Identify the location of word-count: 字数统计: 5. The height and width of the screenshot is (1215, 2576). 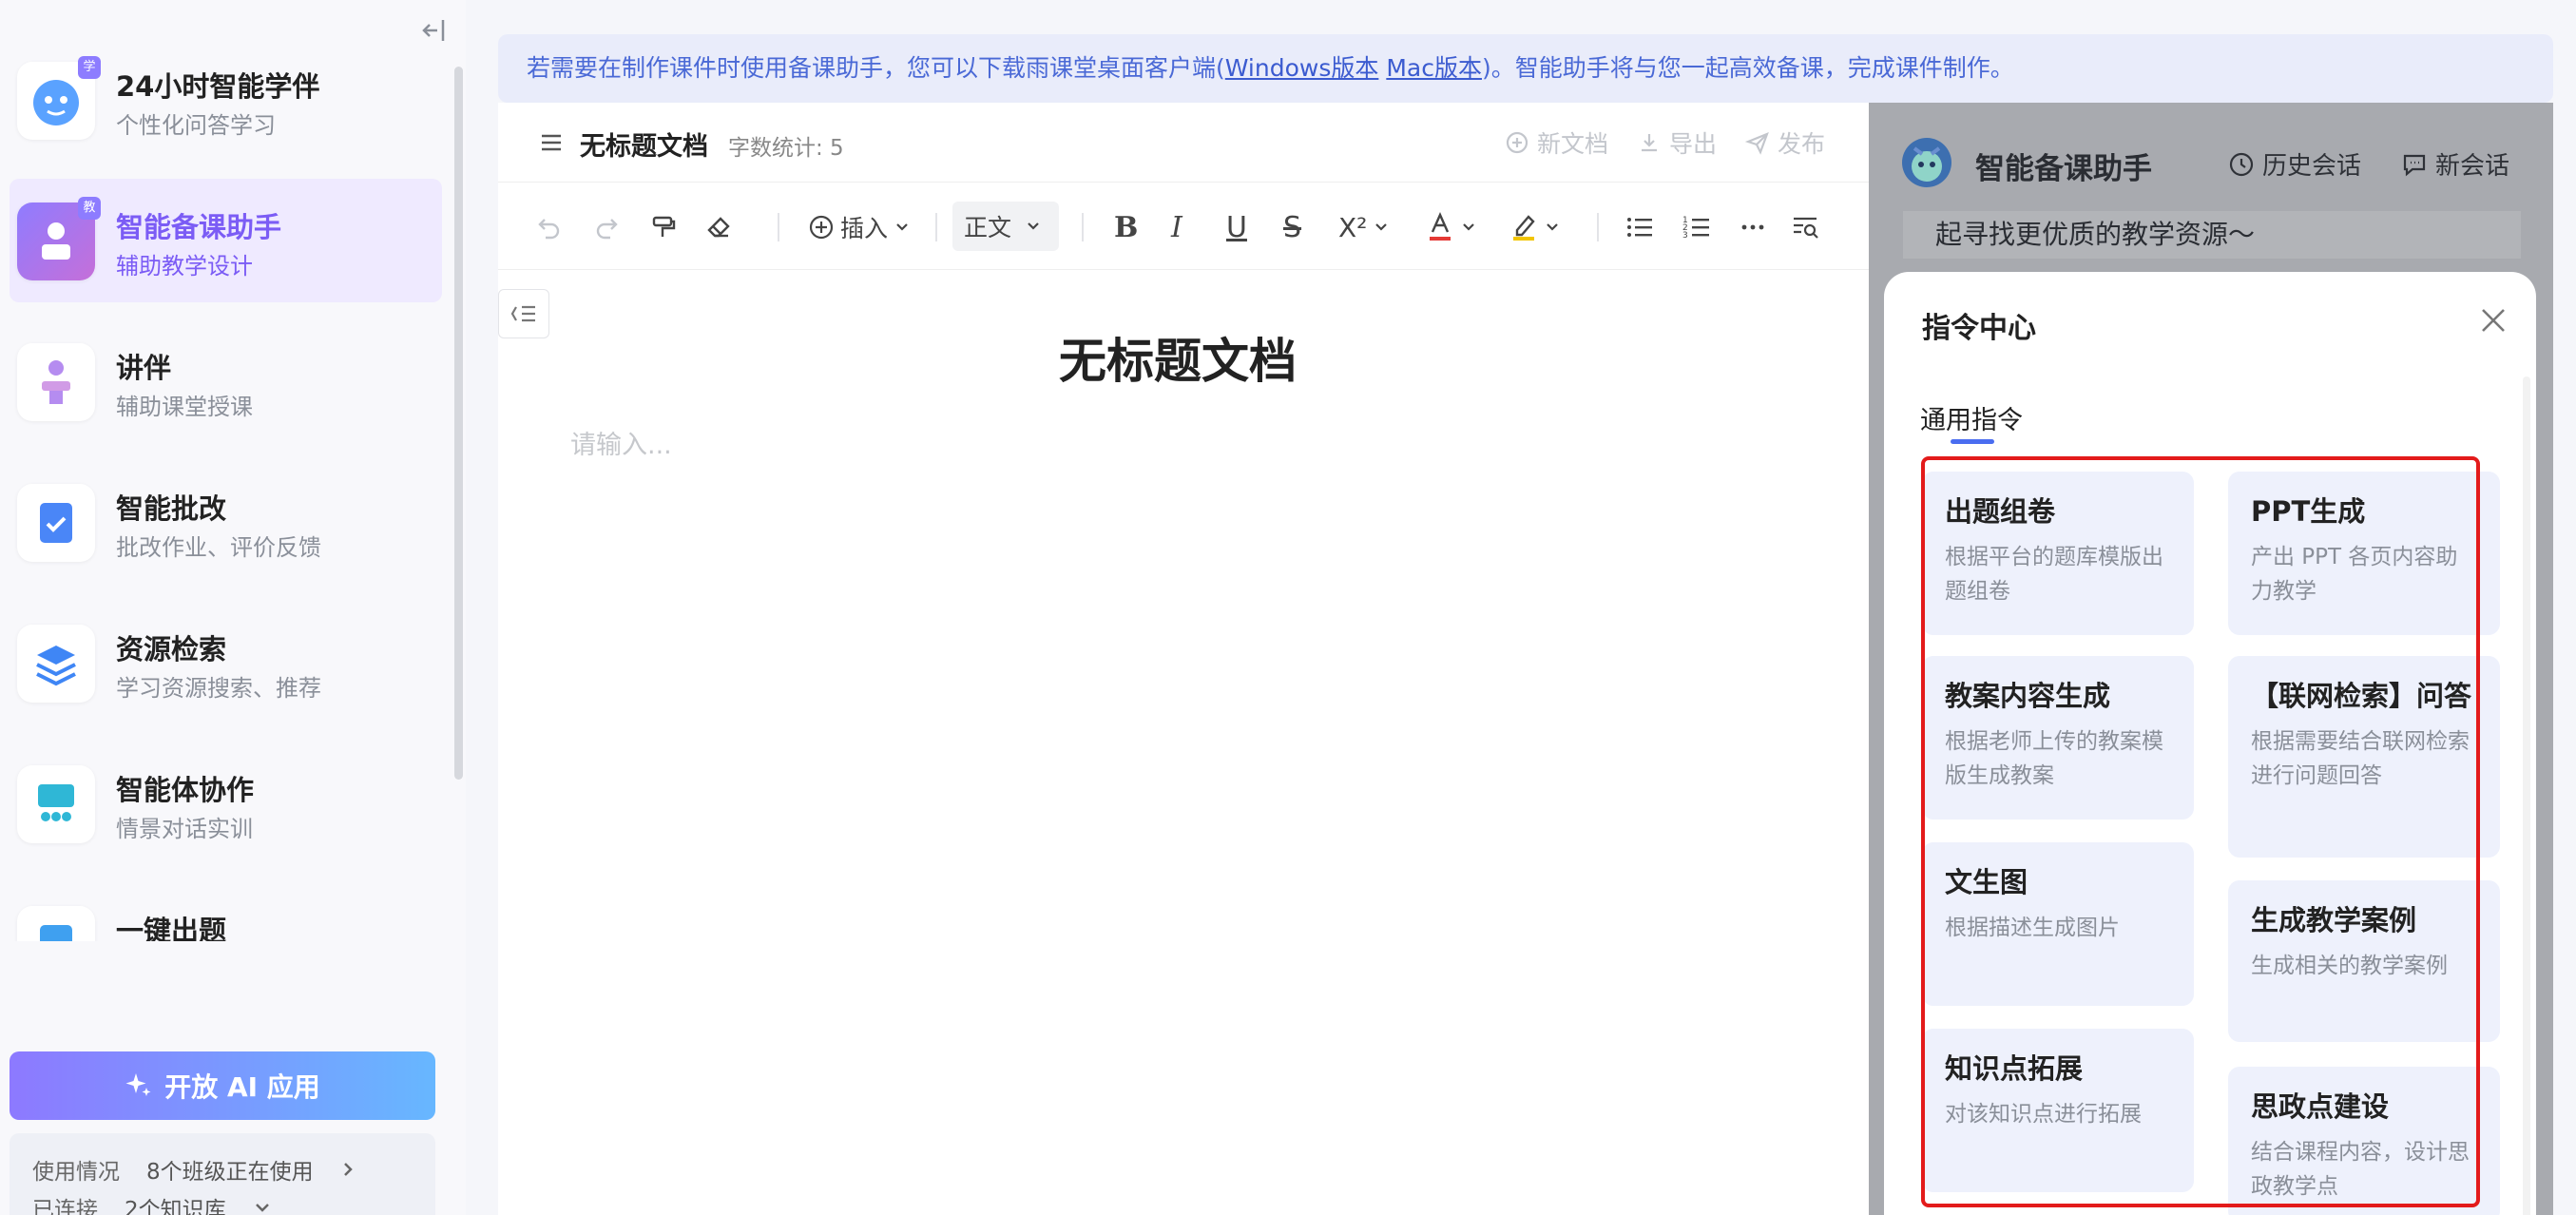
(786, 148).